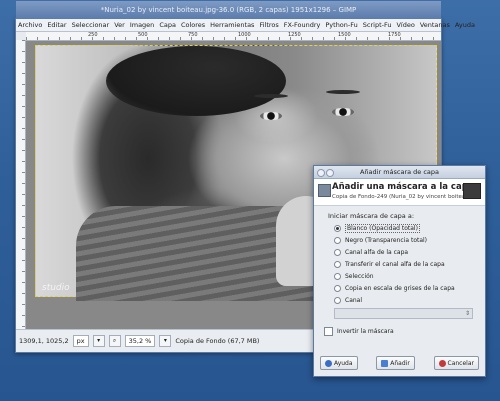 This screenshot has width=500, height=401. What do you see at coordinates (406, 276) in the screenshot?
I see `radio-selection: Selección` at bounding box center [406, 276].